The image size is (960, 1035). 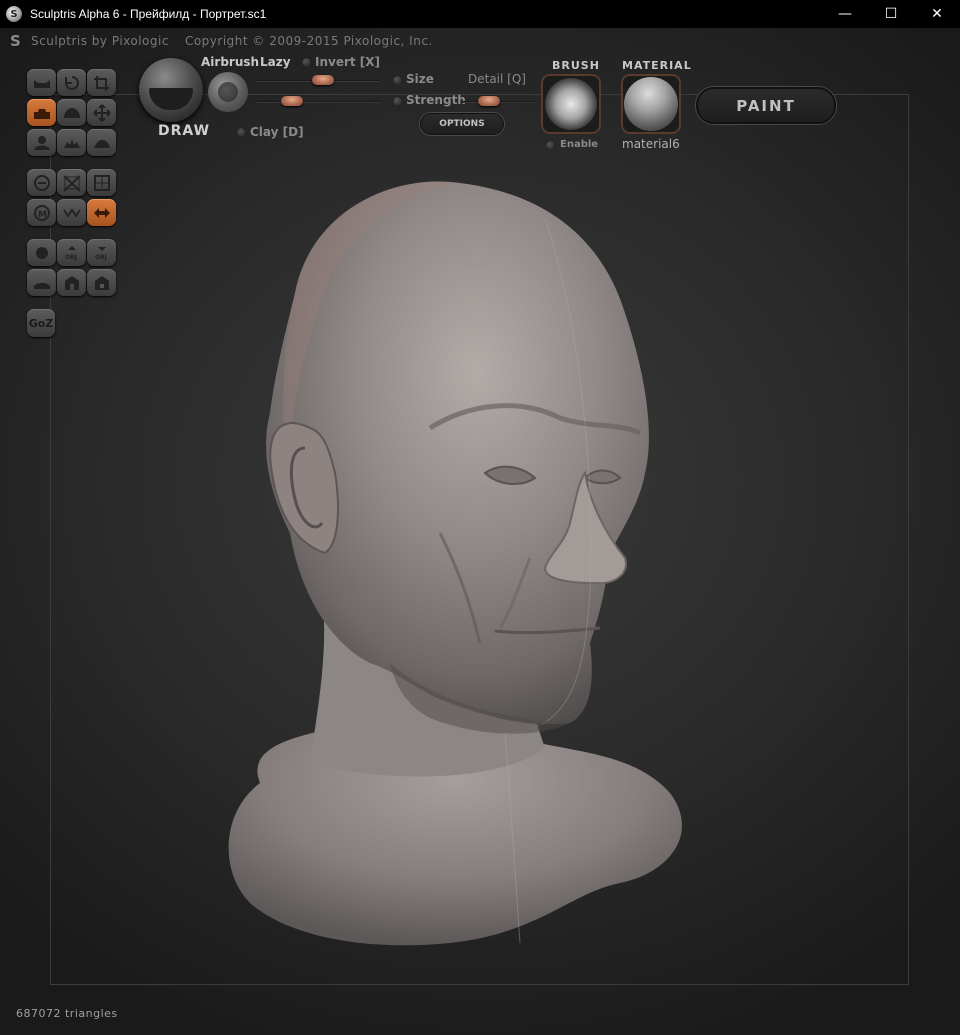 What do you see at coordinates (420, 79) in the screenshot?
I see `size-label: Size` at bounding box center [420, 79].